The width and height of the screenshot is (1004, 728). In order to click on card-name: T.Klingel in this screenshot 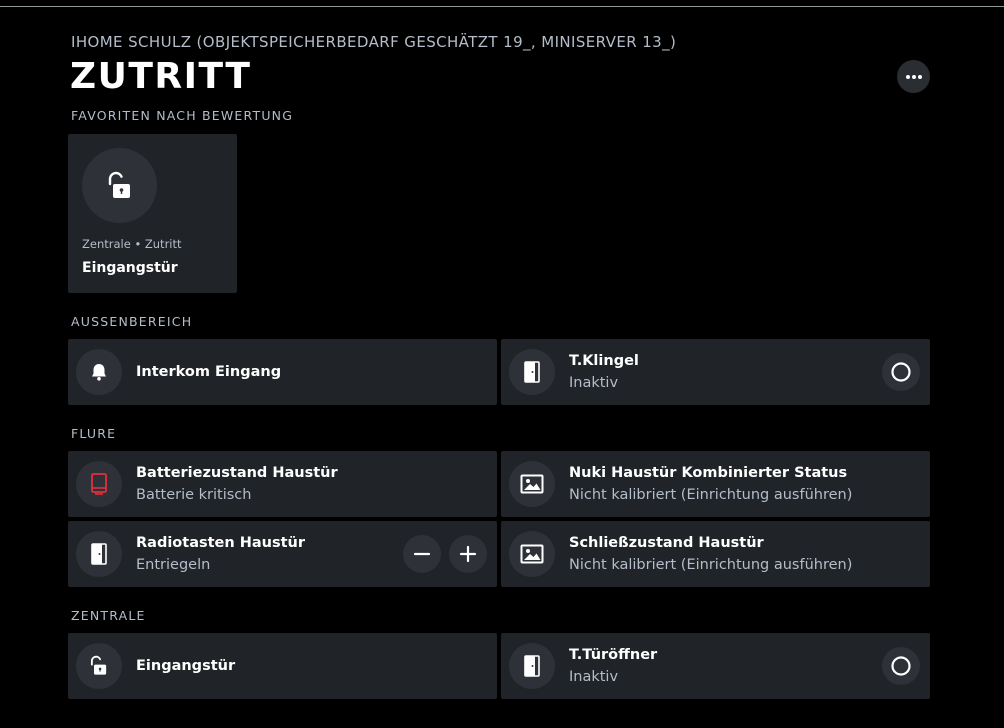, I will do `click(604, 361)`.